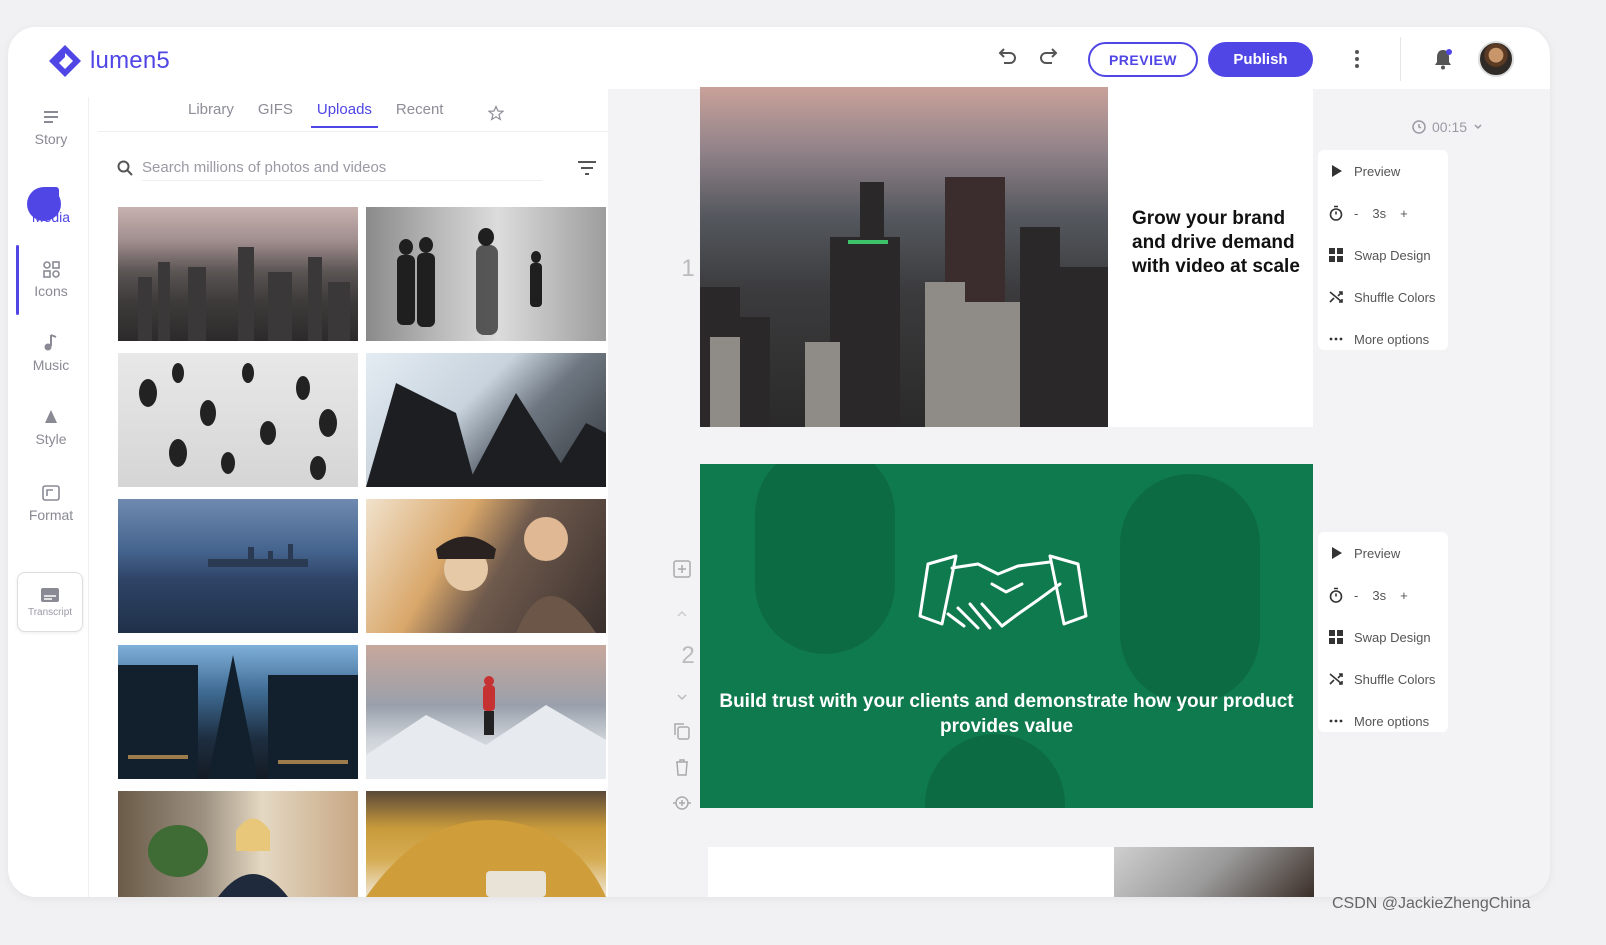 This screenshot has width=1606, height=945. Describe the element at coordinates (688, 655) in the screenshot. I see `slide-number-2: 2` at that location.